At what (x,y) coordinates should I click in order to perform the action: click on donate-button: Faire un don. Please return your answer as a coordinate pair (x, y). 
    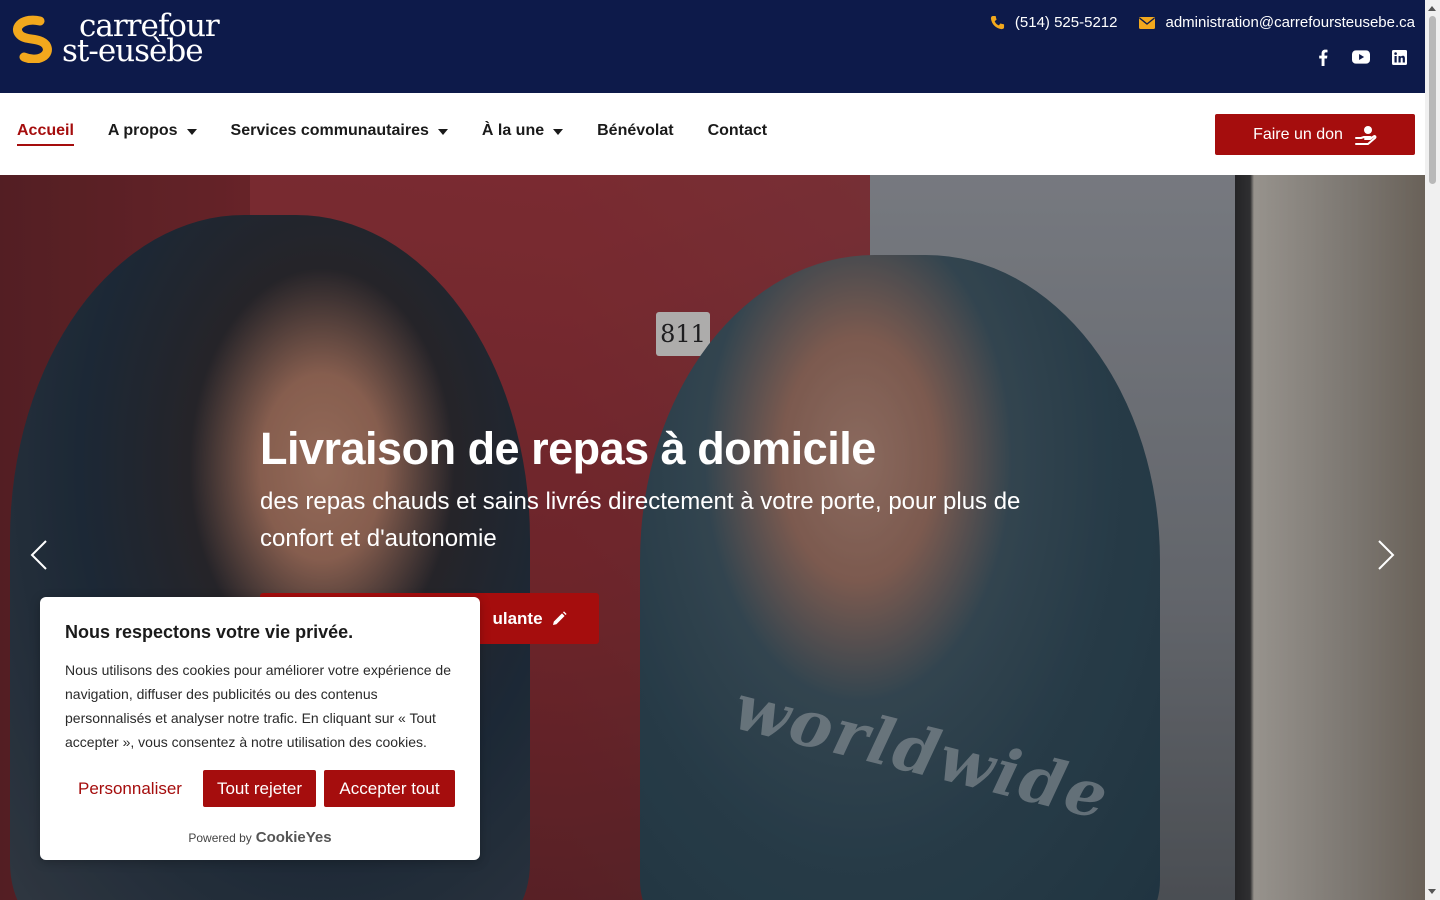
    Looking at the image, I should click on (1315, 134).